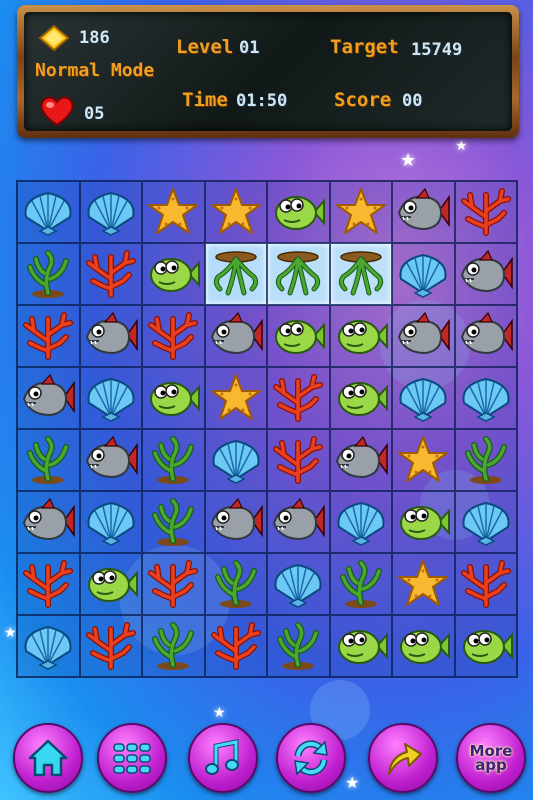 Image resolution: width=533 pixels, height=800 pixels. What do you see at coordinates (491, 758) in the screenshot?
I see `more-app-button: More app` at bounding box center [491, 758].